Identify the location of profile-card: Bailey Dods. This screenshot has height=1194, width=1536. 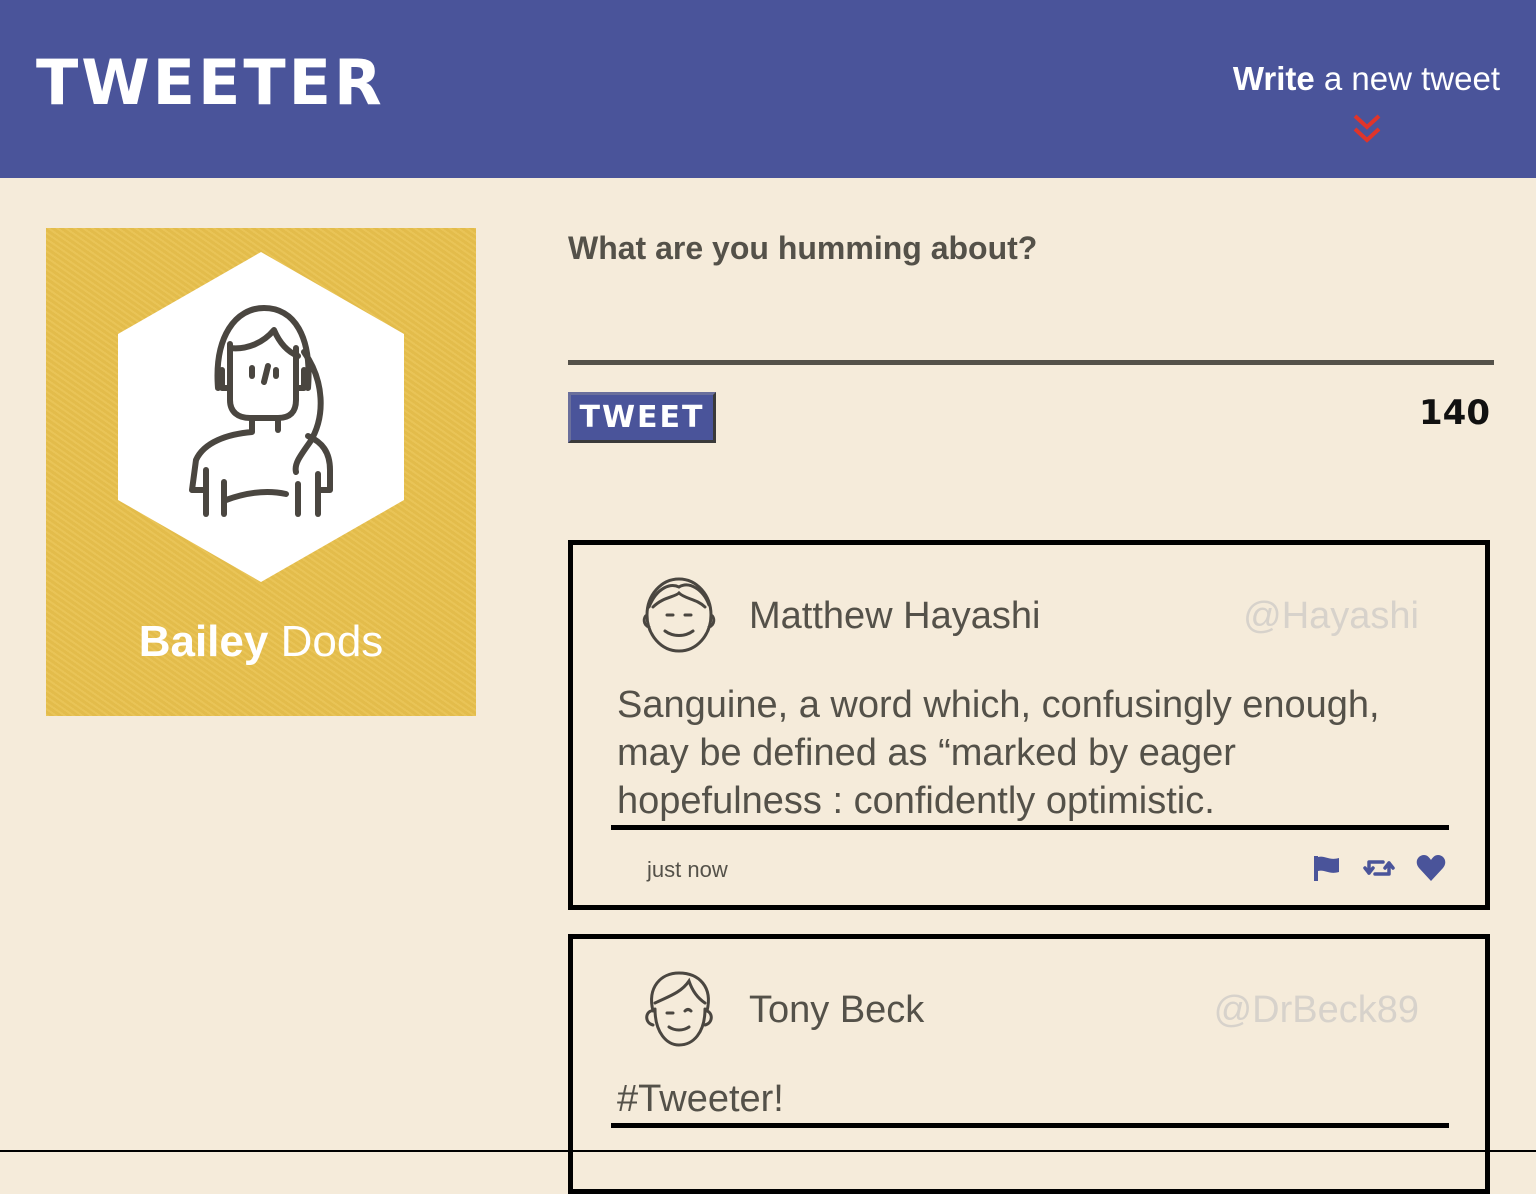
(261, 472).